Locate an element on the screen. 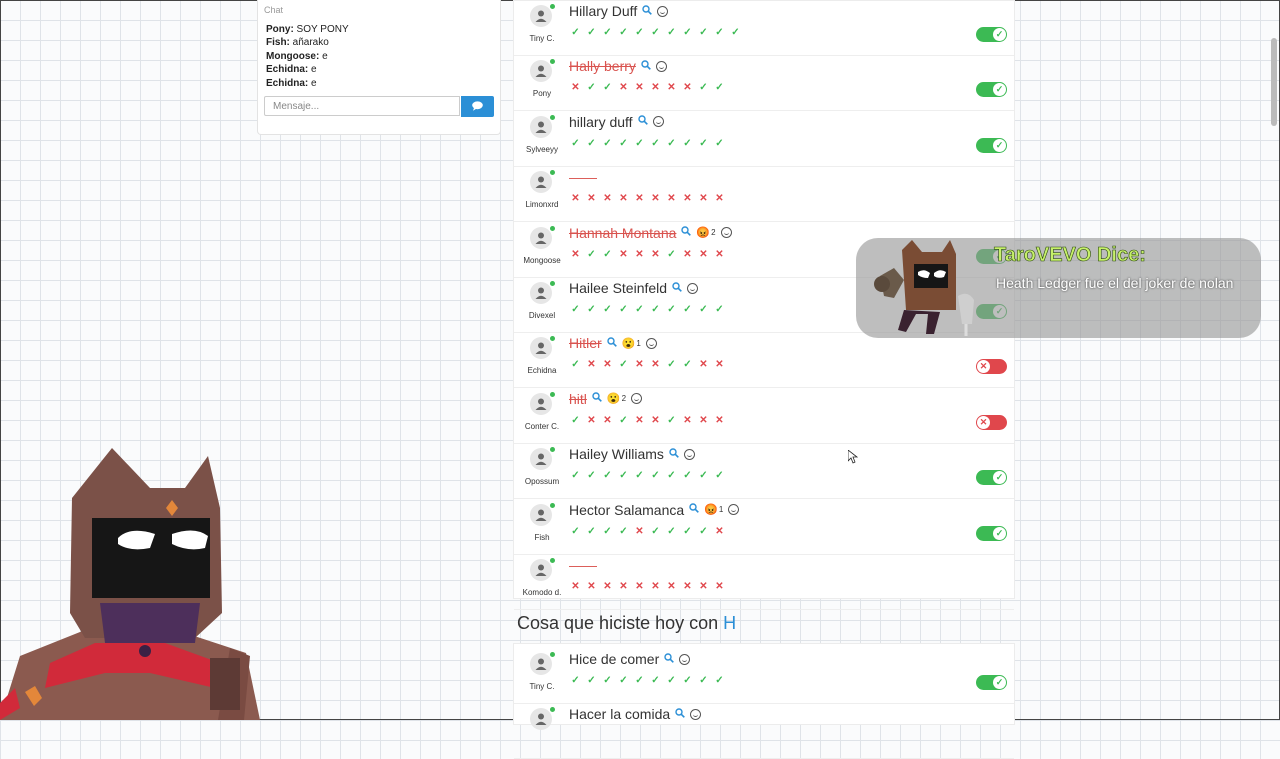 The width and height of the screenshot is (1280, 759). answer-text: Hector Salamanca is located at coordinates (627, 509).